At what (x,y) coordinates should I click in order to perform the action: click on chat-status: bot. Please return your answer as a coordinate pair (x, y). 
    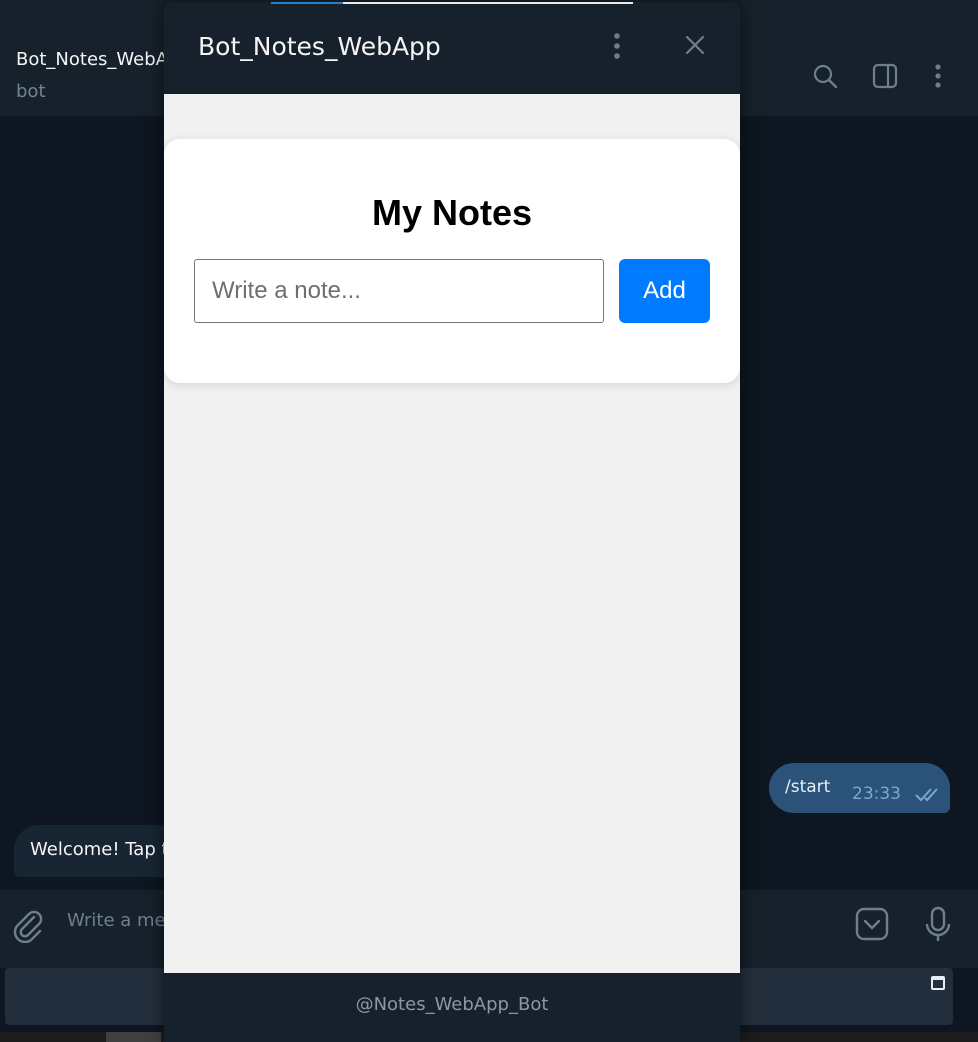
    Looking at the image, I should click on (31, 91).